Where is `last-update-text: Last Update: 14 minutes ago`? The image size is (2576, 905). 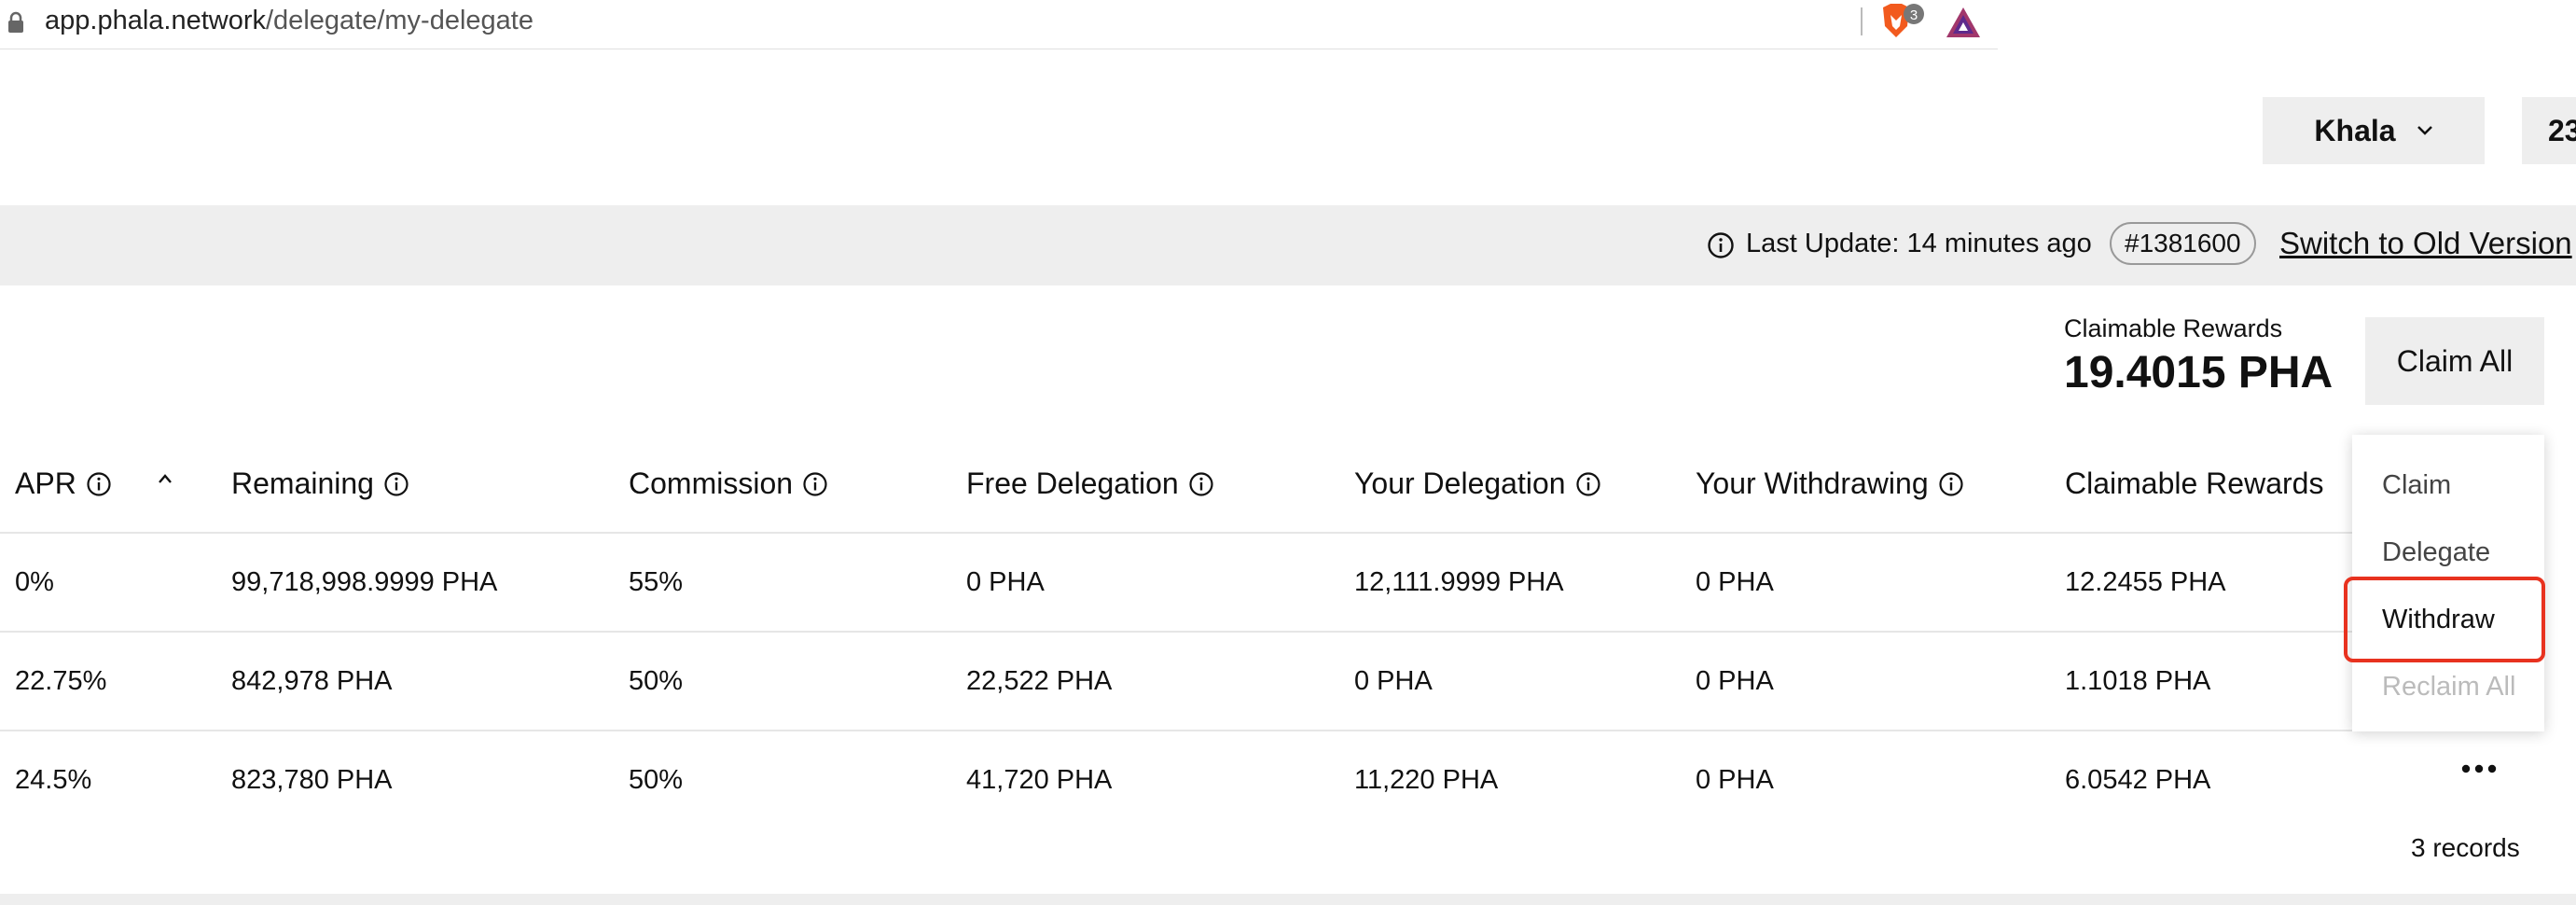
last-update-text: Last Update: 14 minutes ago is located at coordinates (1919, 243).